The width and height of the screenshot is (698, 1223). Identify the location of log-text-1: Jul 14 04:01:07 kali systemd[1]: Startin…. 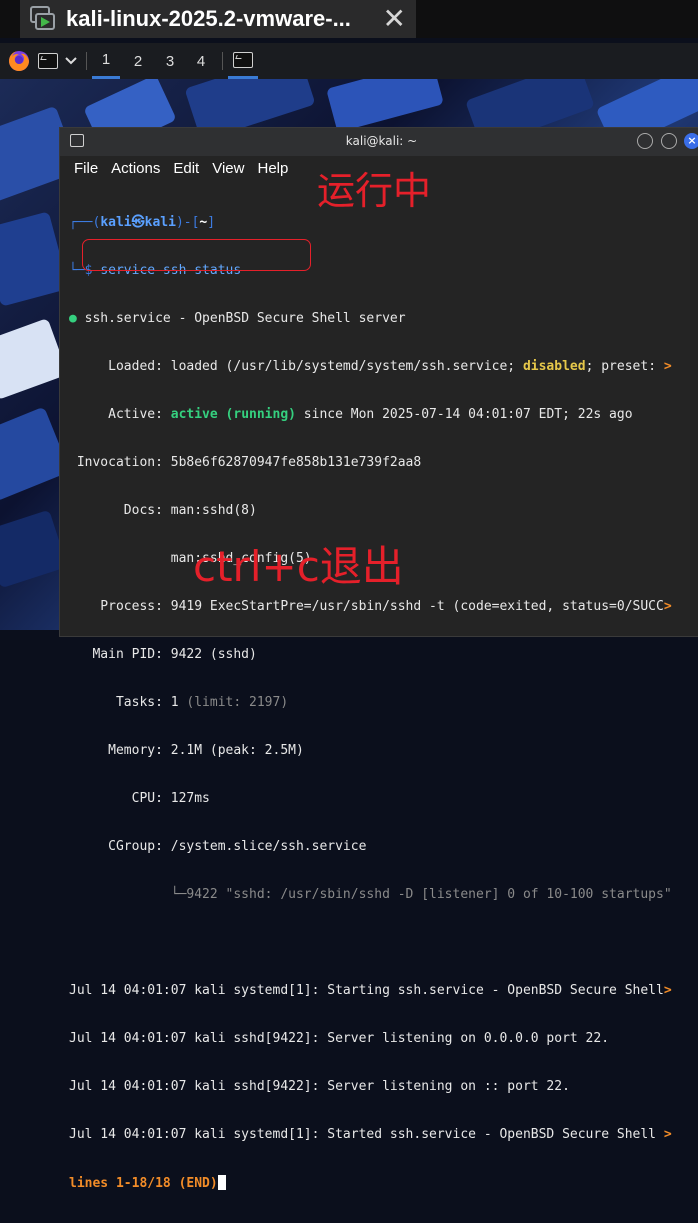
(366, 990).